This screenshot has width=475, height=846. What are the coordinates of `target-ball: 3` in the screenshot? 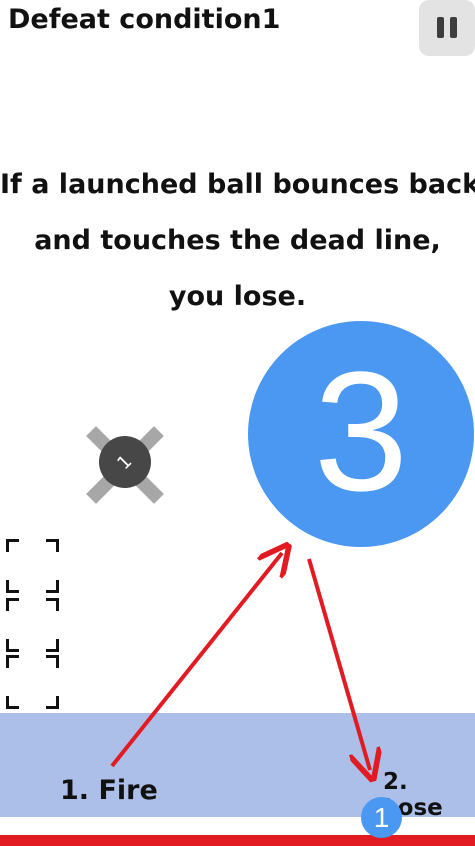 It's located at (361, 434).